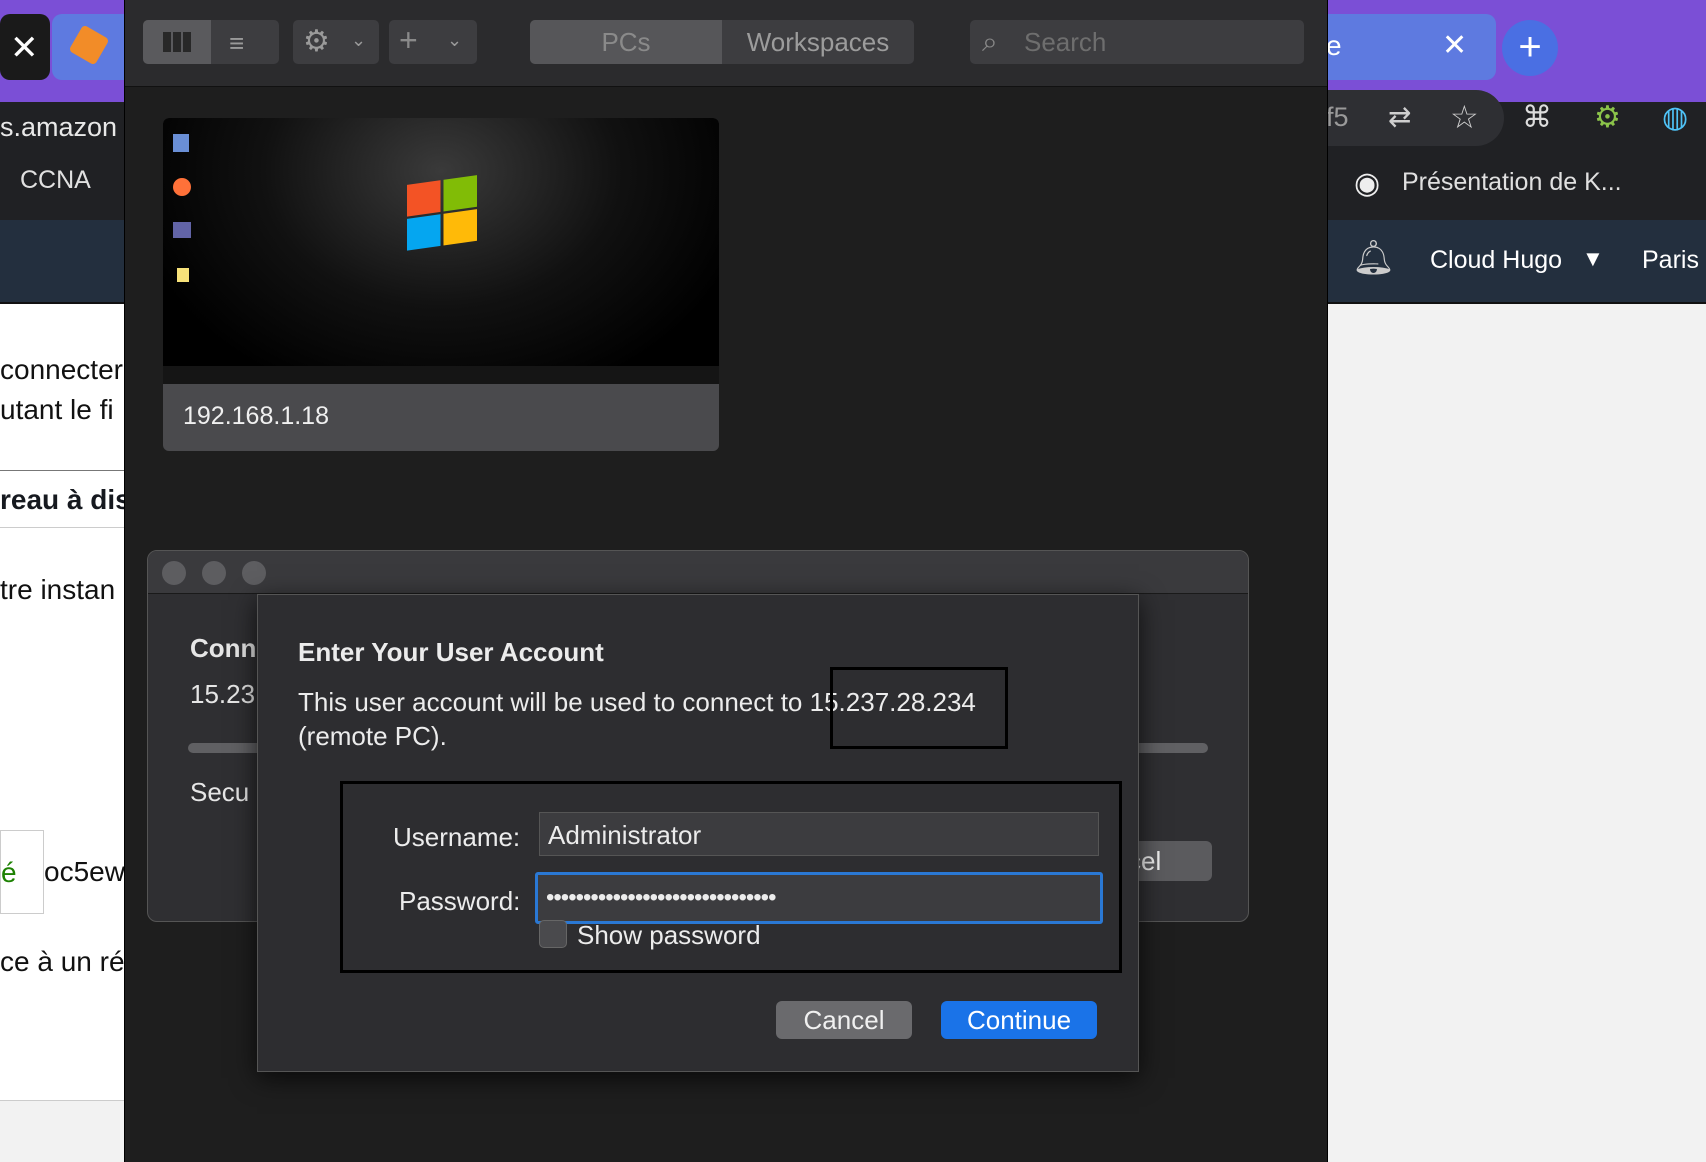 The image size is (1706, 1162). Describe the element at coordinates (63, 499) in the screenshot. I see `section-heading: reau à dis` at that location.